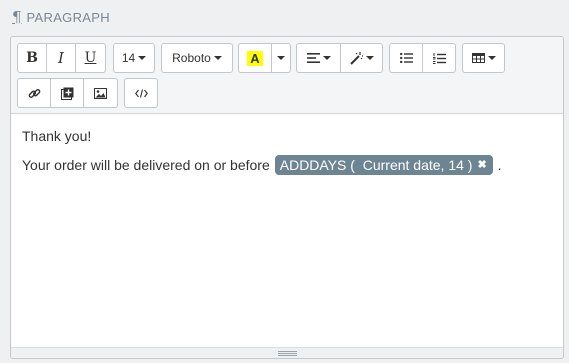  Describe the element at coordinates (191, 58) in the screenshot. I see `font-family-value: Roboto` at that location.